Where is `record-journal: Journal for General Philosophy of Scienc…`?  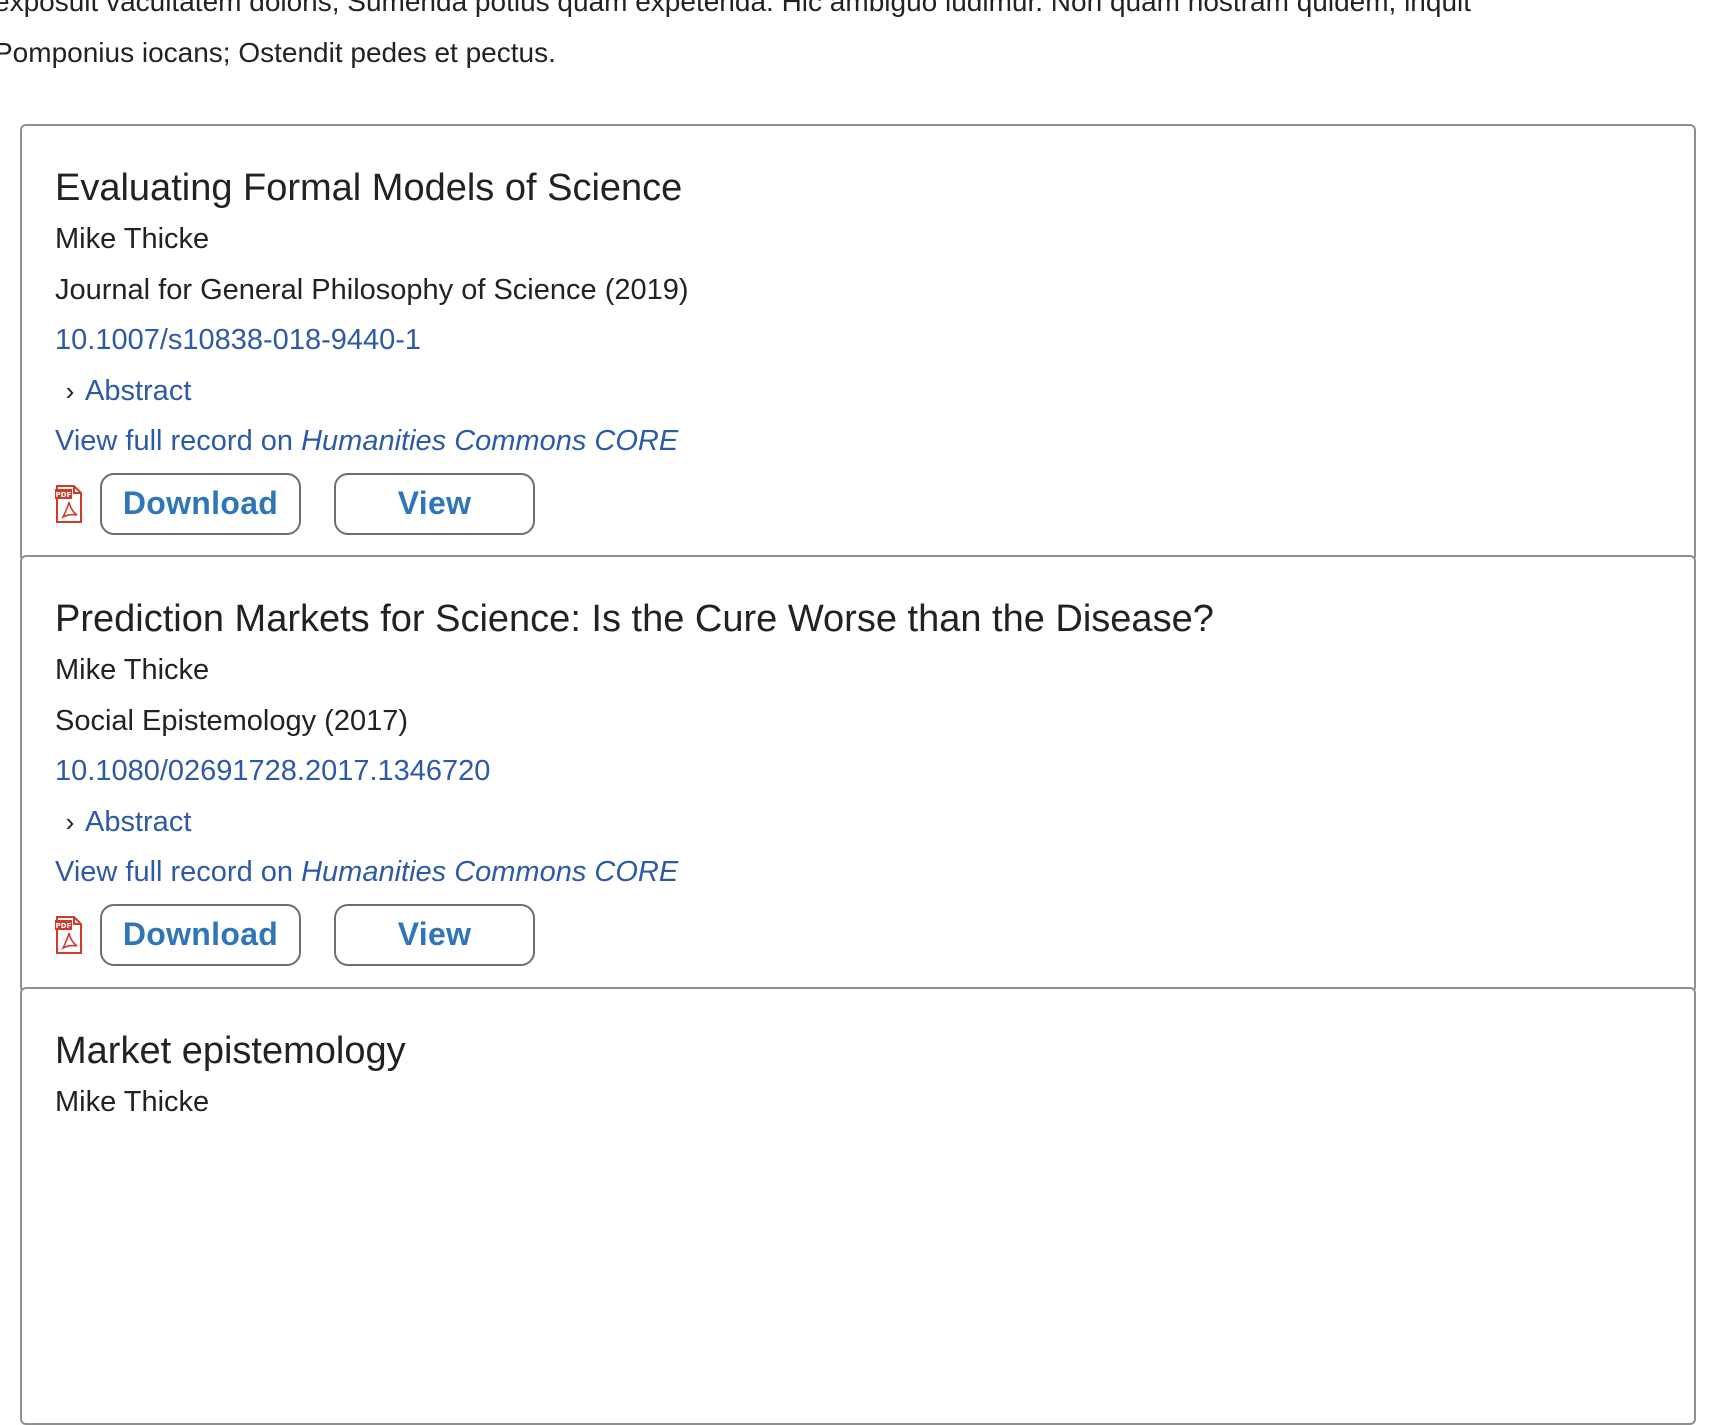 record-journal: Journal for General Philosophy of Scienc… is located at coordinates (372, 289).